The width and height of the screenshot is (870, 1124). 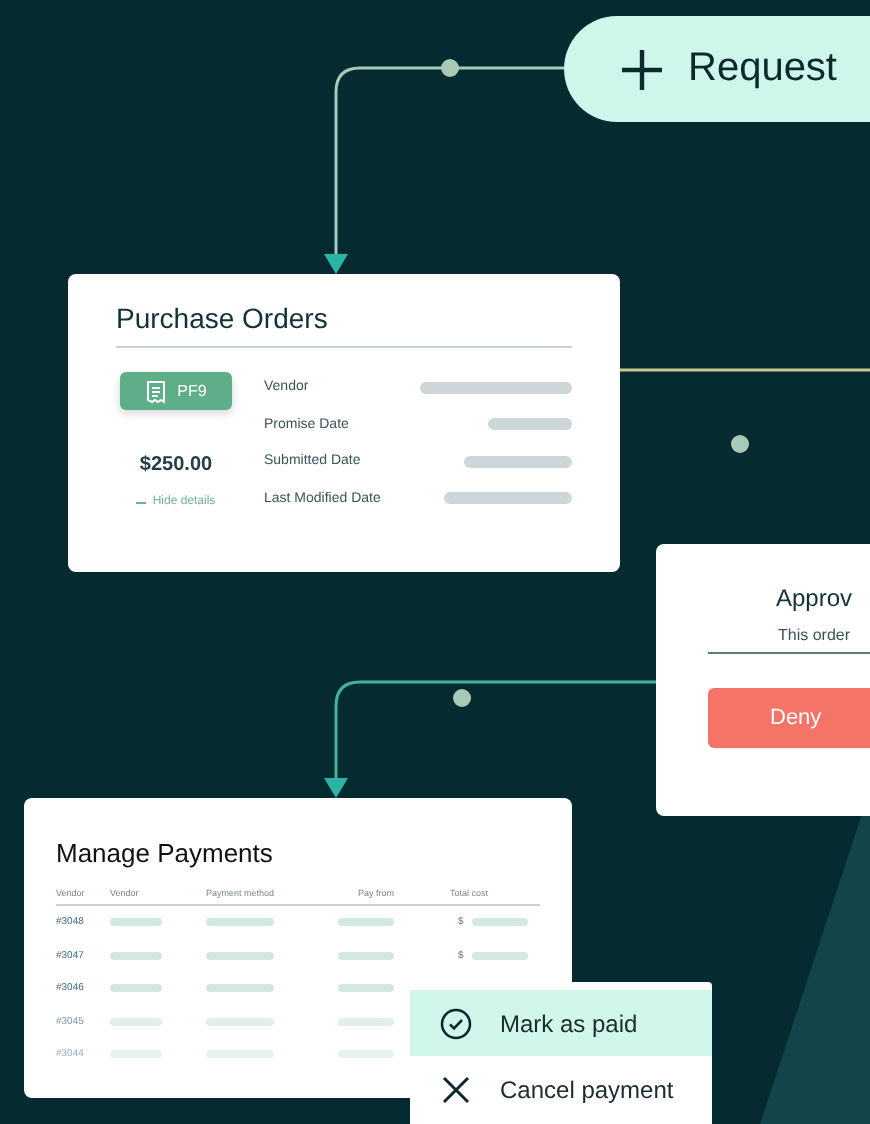 What do you see at coordinates (165, 853) in the screenshot?
I see `card-title: Manage Payments` at bounding box center [165, 853].